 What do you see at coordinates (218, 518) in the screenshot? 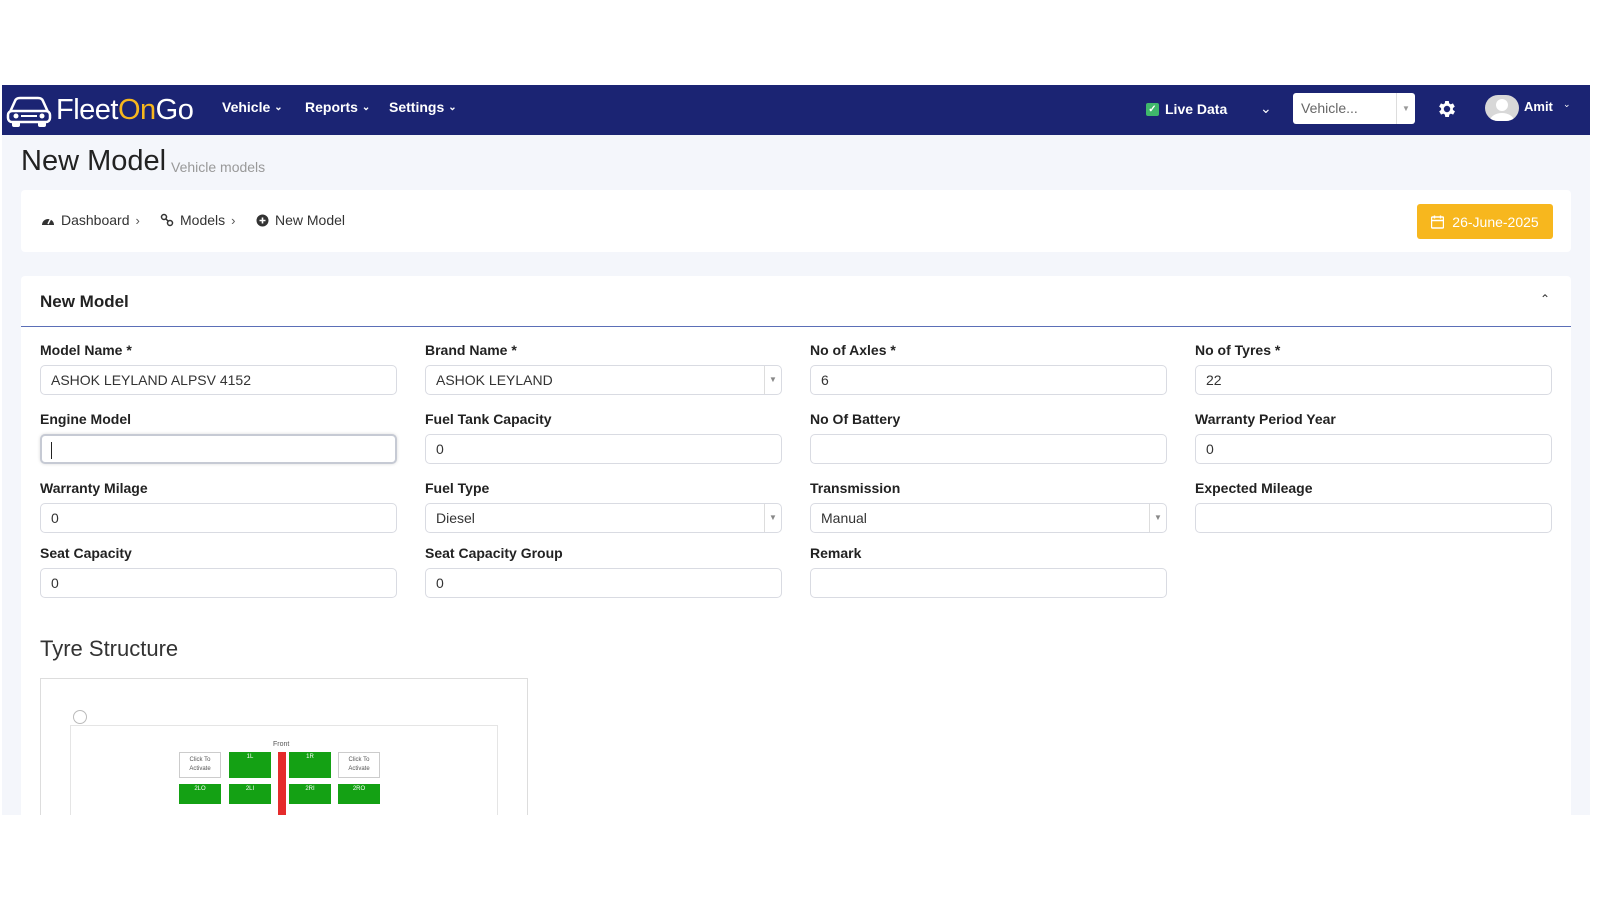
I see `warranty-milage-input: 0` at bounding box center [218, 518].